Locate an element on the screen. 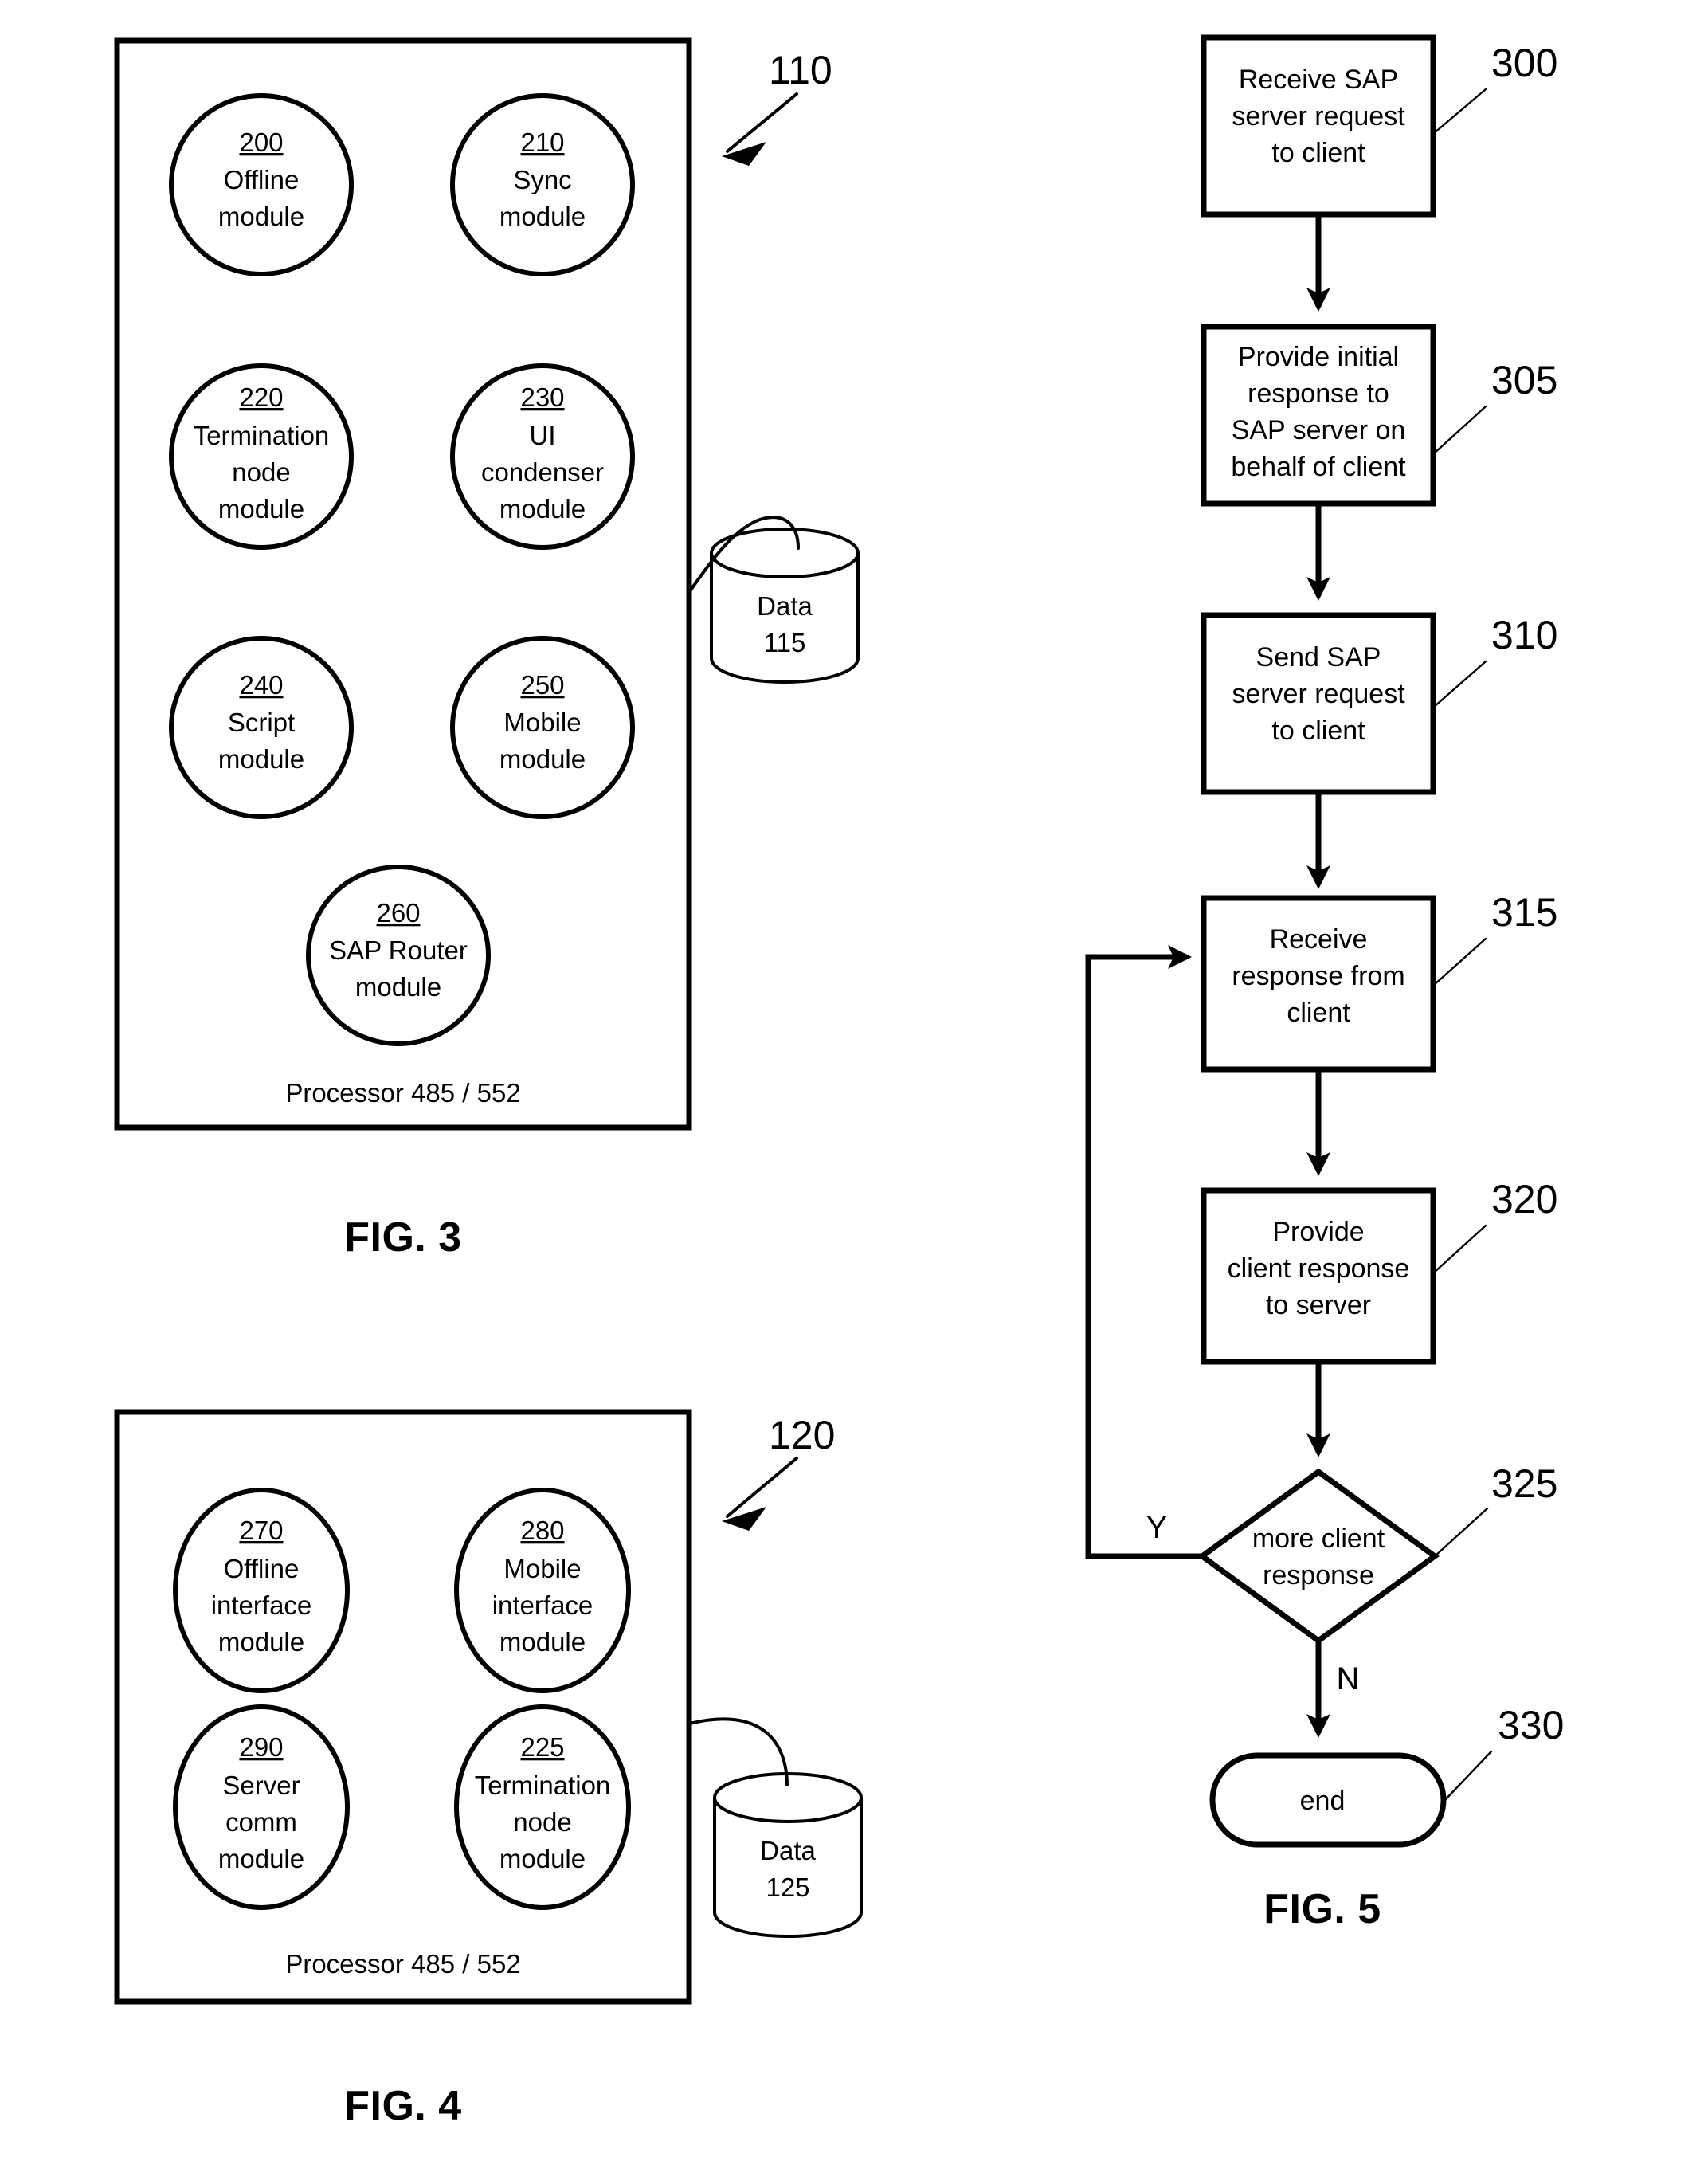 The height and width of the screenshot is (2161, 1708). module-label-210: 210 Sync module is located at coordinates (543, 179).